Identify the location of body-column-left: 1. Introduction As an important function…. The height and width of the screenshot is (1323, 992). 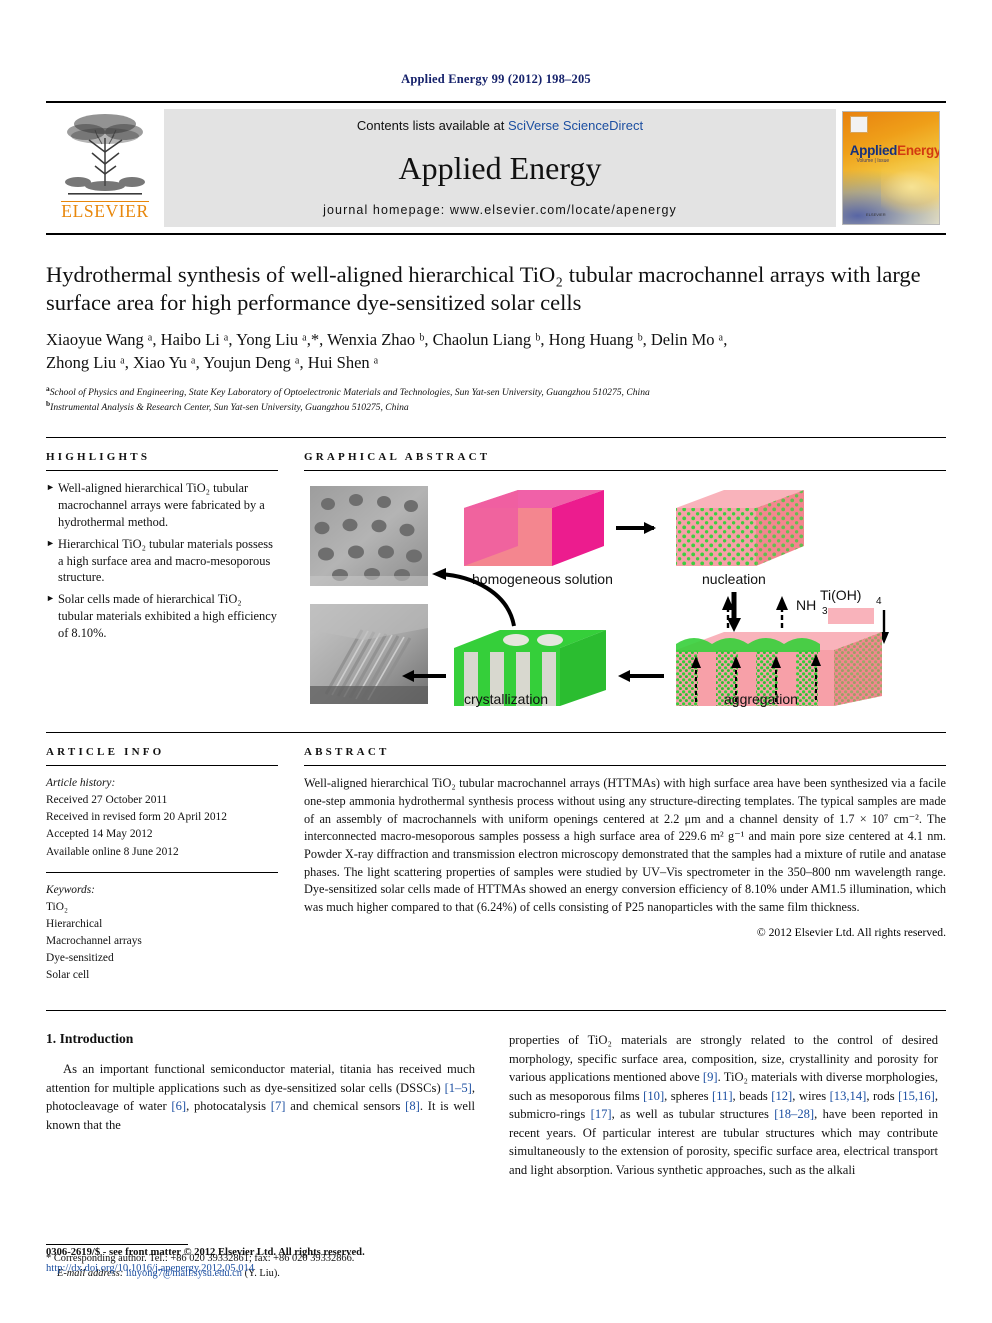
(260, 1156).